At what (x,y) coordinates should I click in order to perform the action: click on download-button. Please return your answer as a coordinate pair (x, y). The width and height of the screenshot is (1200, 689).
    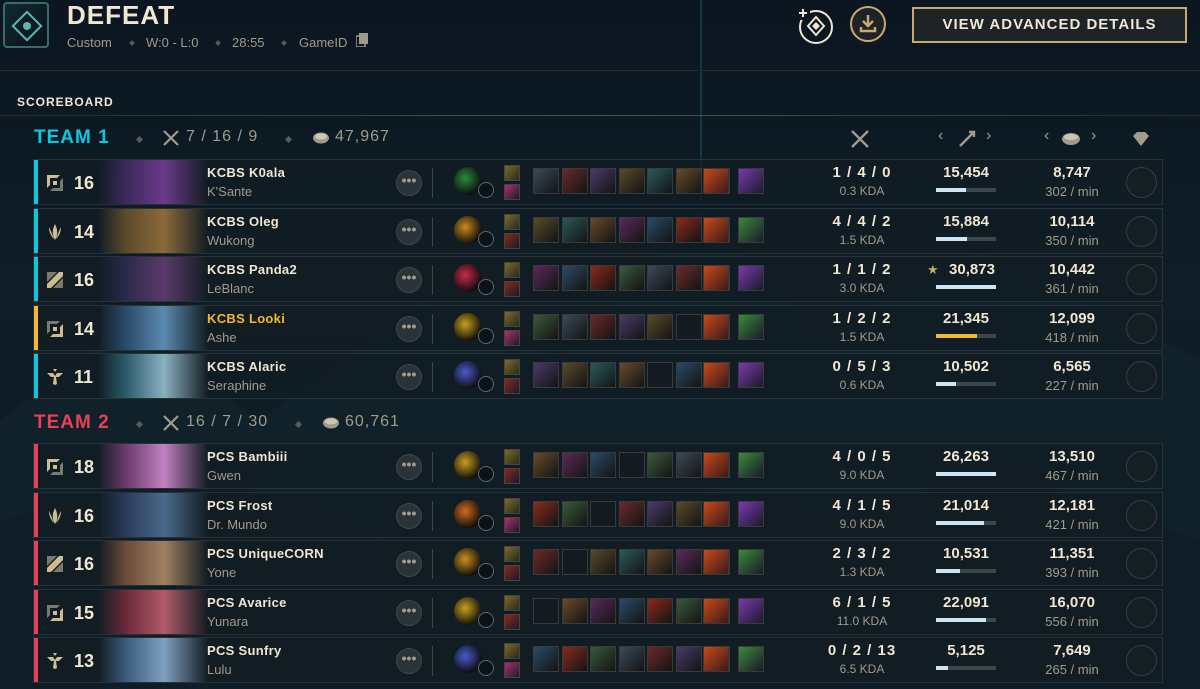
    Looking at the image, I should click on (868, 24).